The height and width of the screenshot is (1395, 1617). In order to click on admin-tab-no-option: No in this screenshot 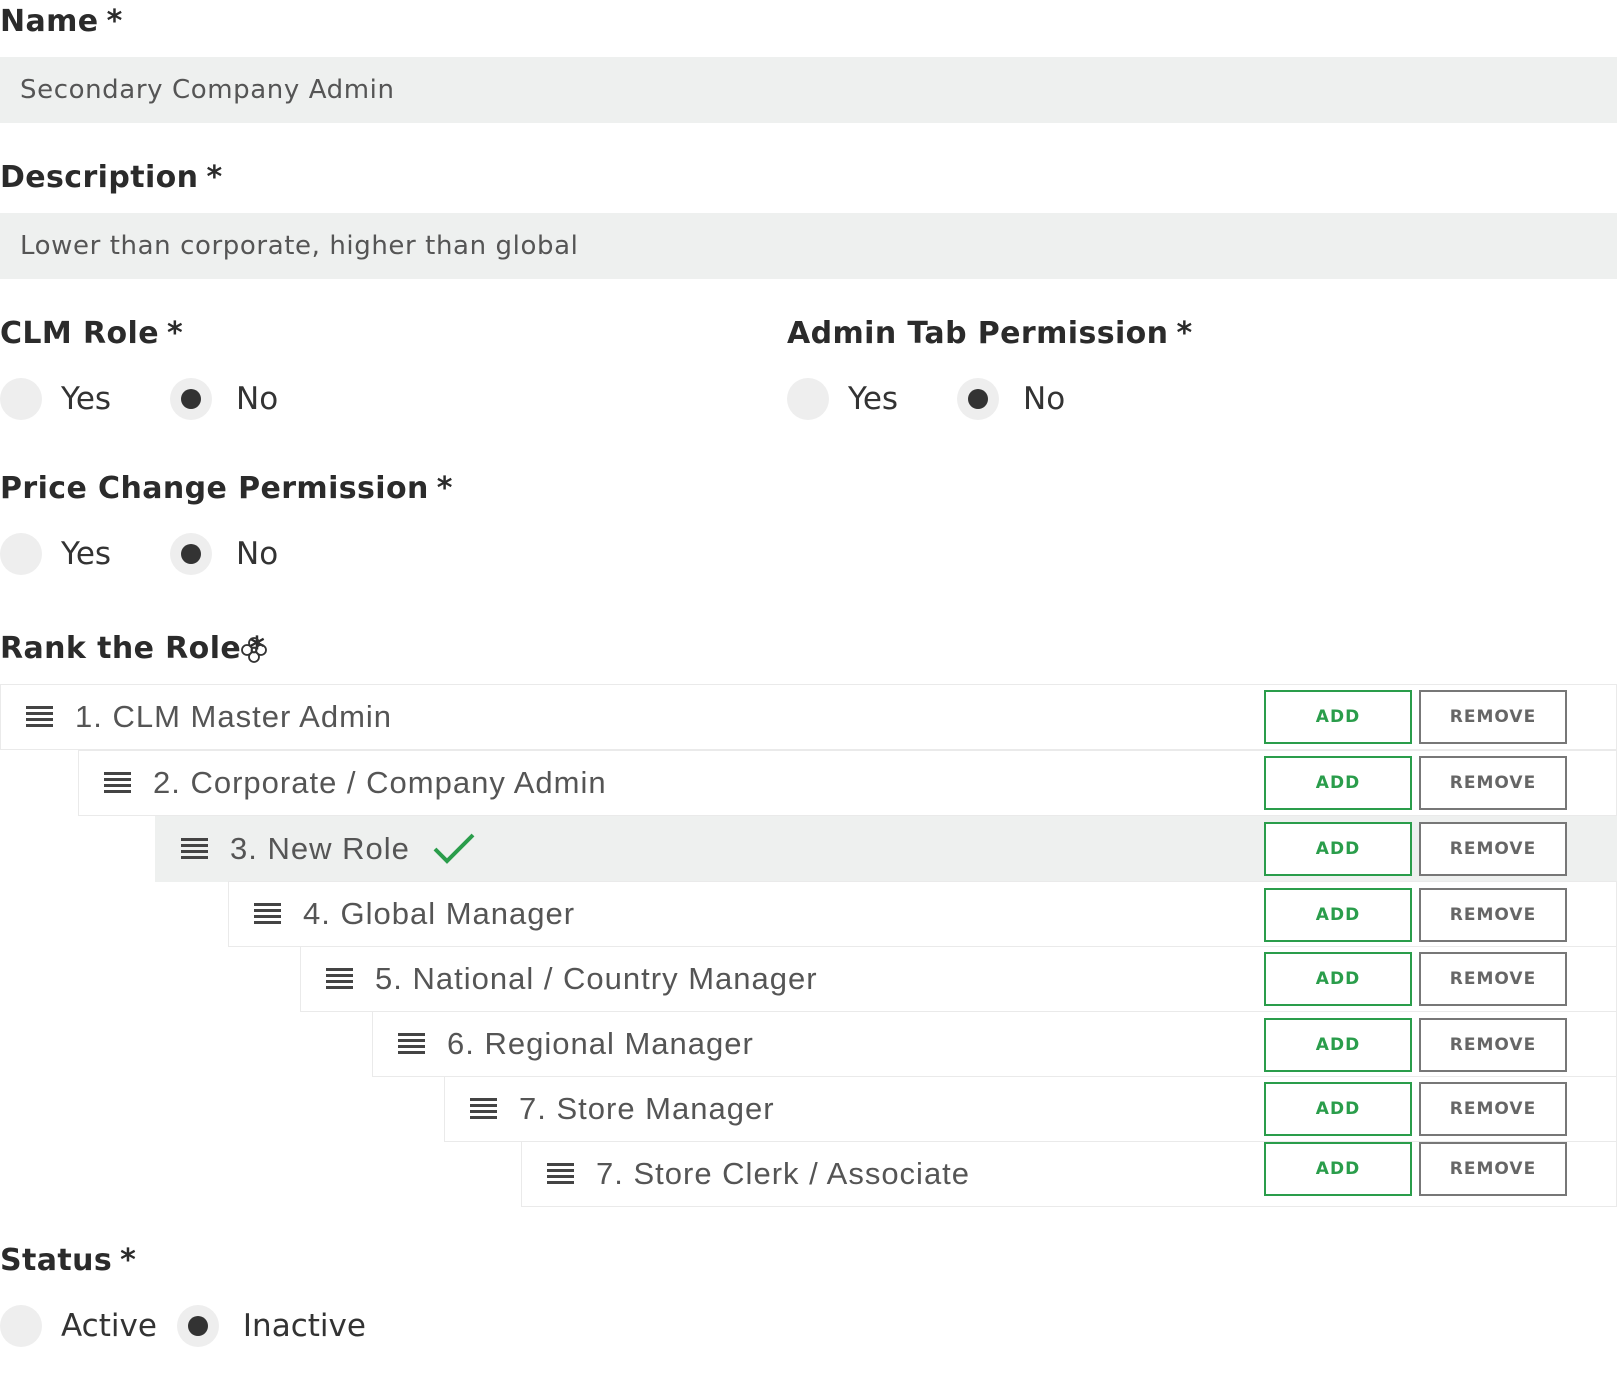, I will do `click(1011, 399)`.